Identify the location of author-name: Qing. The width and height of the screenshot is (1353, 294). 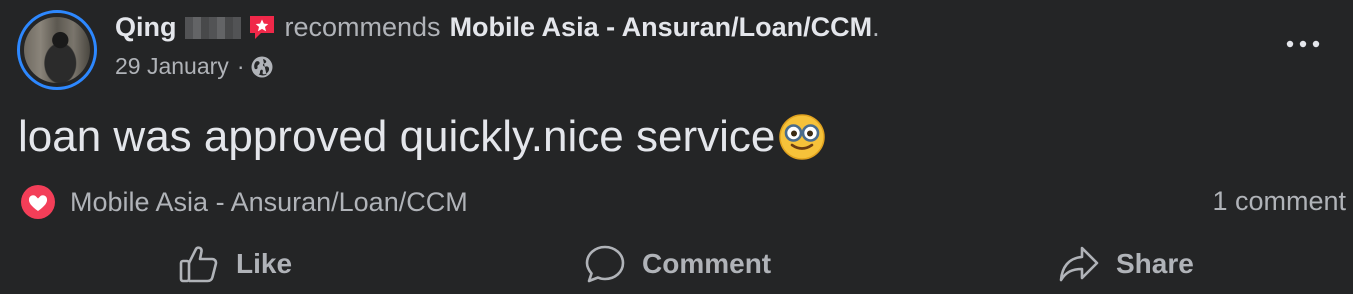
(146, 27).